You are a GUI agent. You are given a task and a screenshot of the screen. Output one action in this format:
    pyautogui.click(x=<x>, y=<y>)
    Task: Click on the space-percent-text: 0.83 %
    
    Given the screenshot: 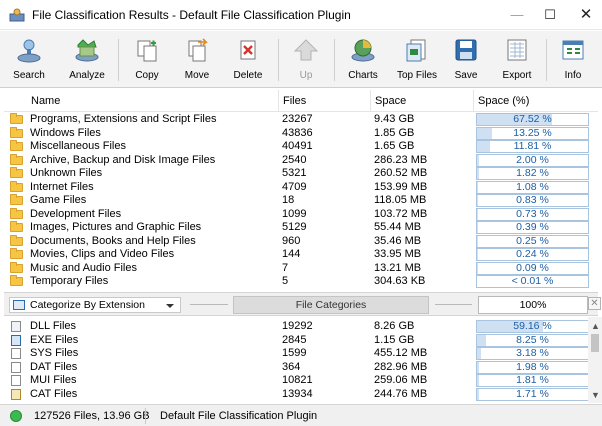 What is the action you would take?
    pyautogui.click(x=532, y=200)
    